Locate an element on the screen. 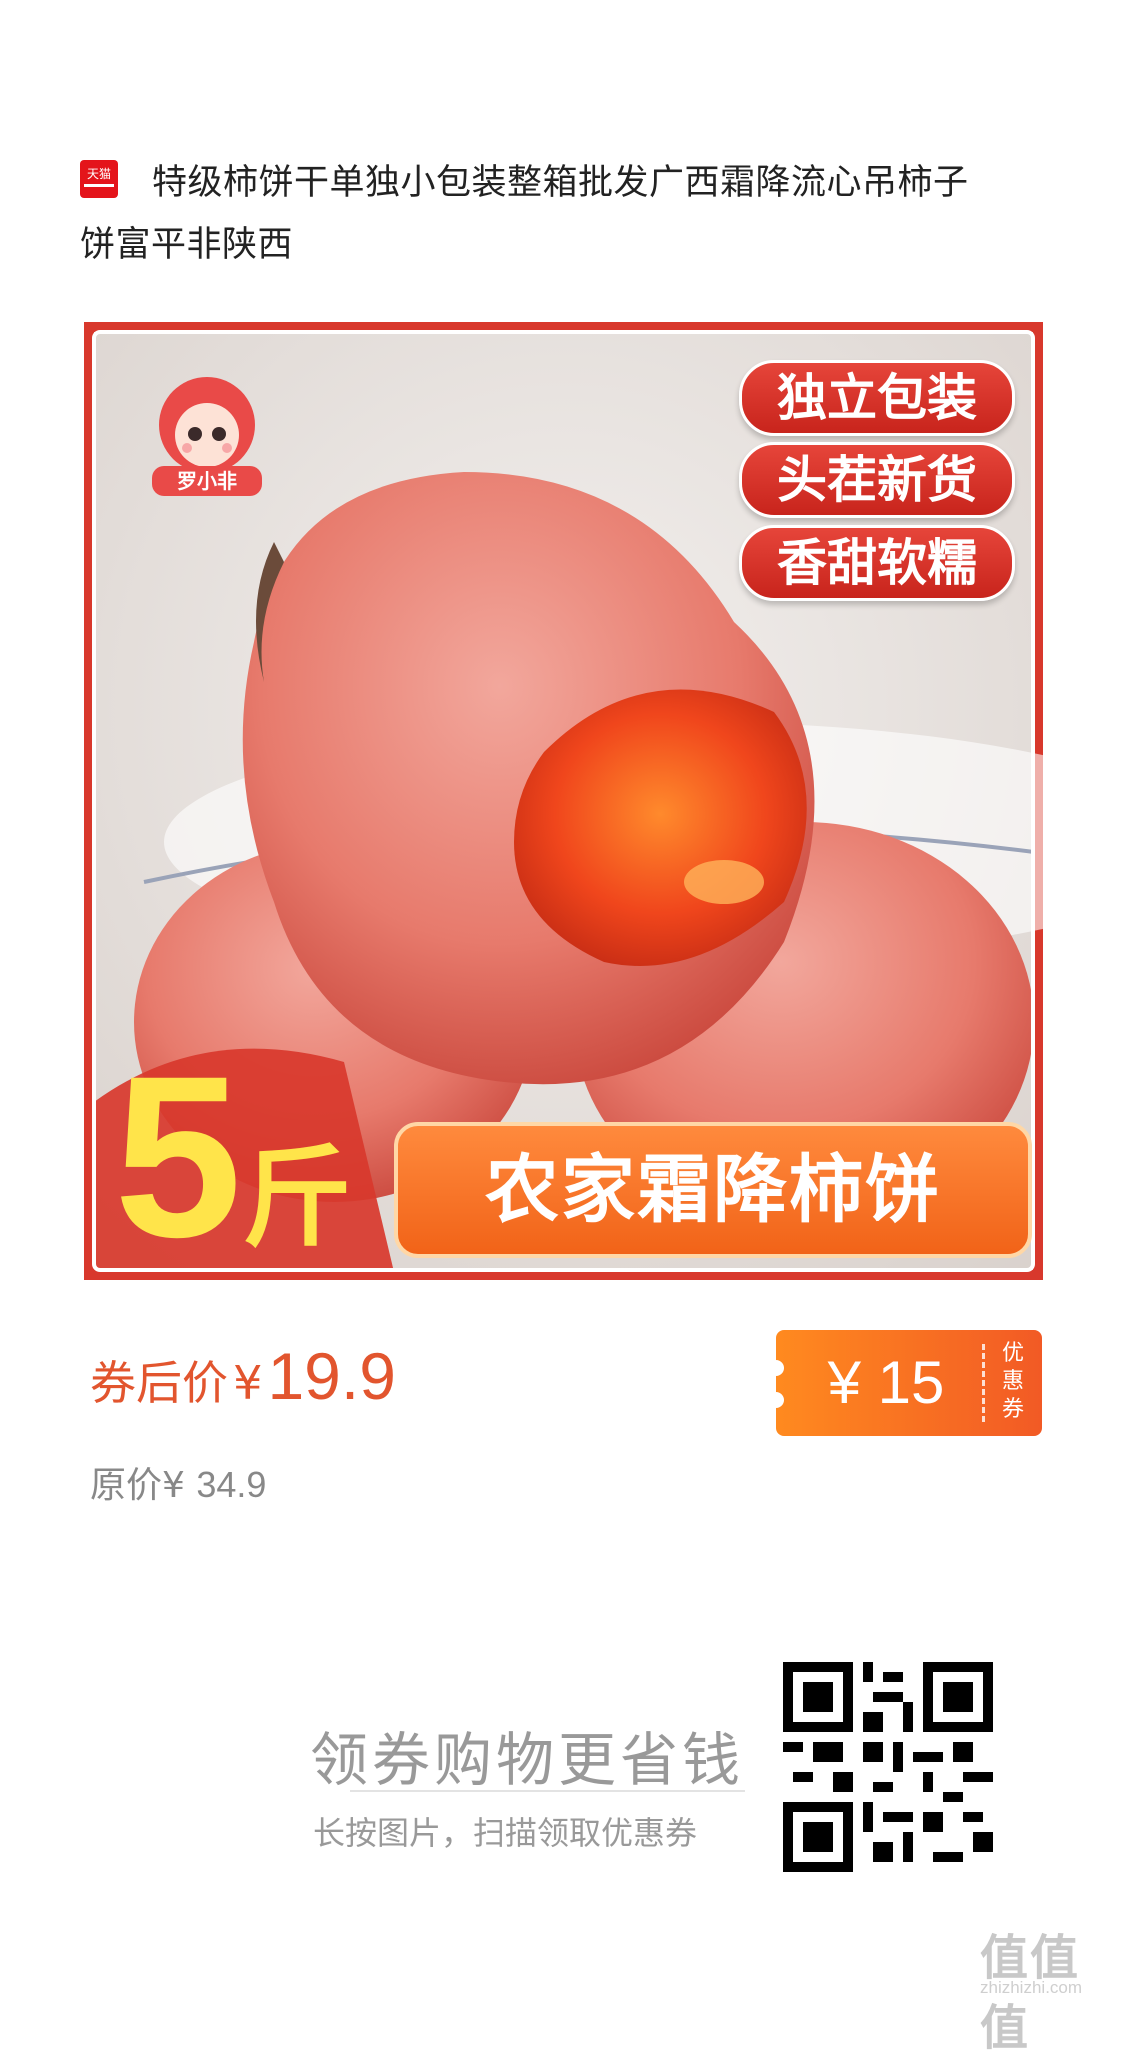  promo-divider is located at coordinates (547, 1791).